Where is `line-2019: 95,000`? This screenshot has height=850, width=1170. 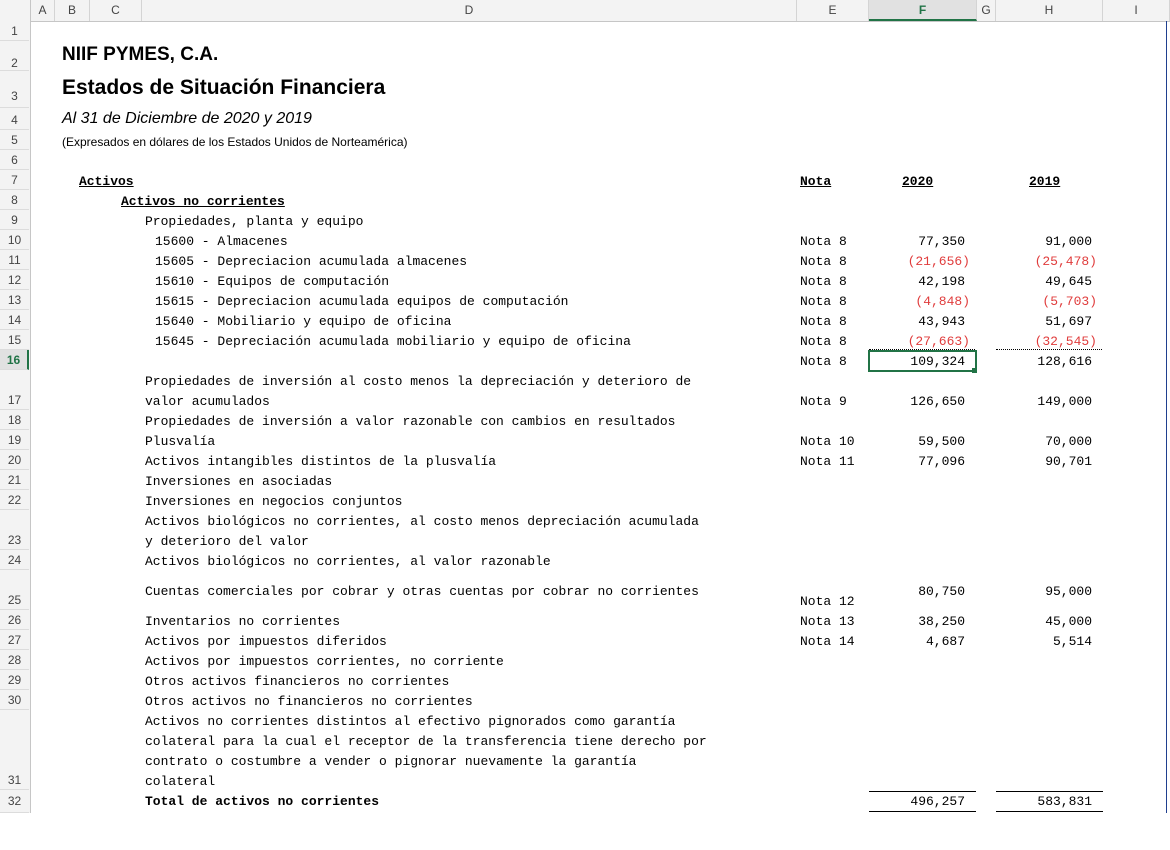
line-2019: 95,000 is located at coordinates (1068, 591).